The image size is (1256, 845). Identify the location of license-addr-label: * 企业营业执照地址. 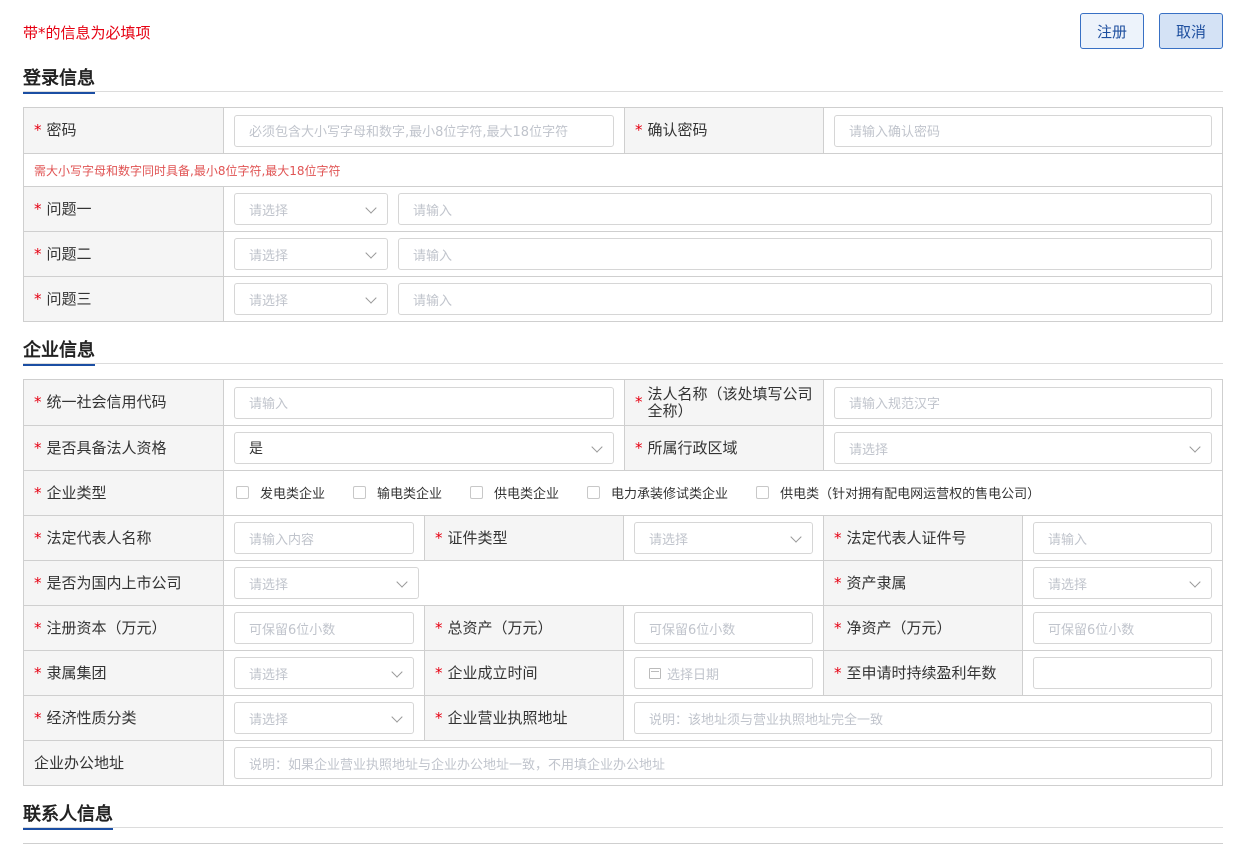
(523, 718).